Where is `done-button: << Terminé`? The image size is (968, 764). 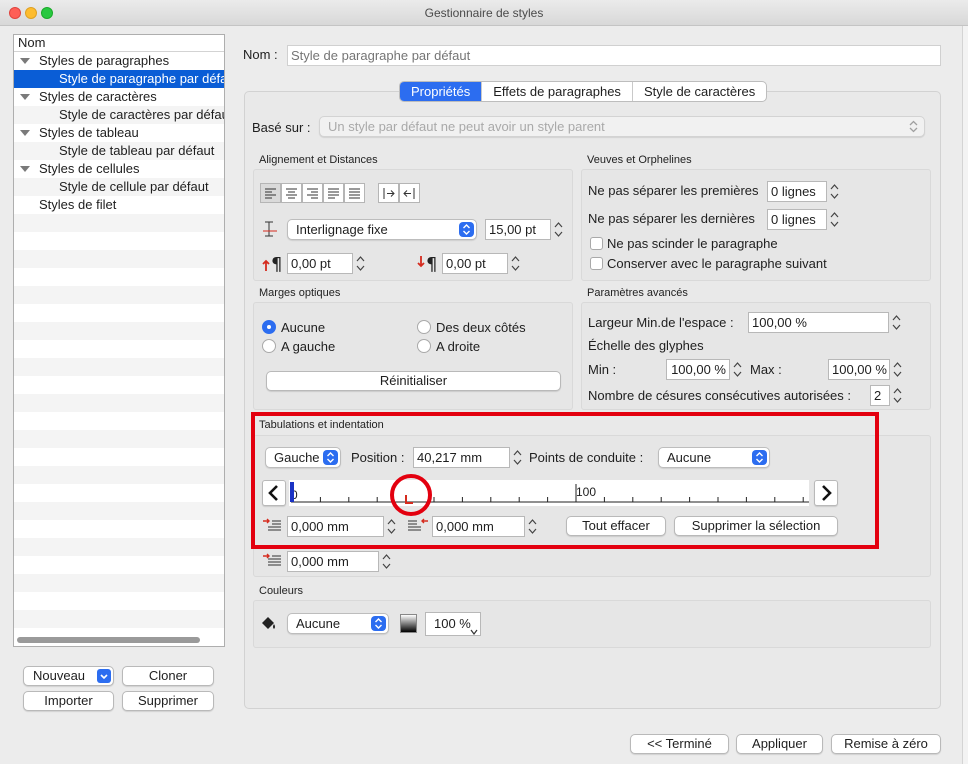
done-button: << Terminé is located at coordinates (679, 744).